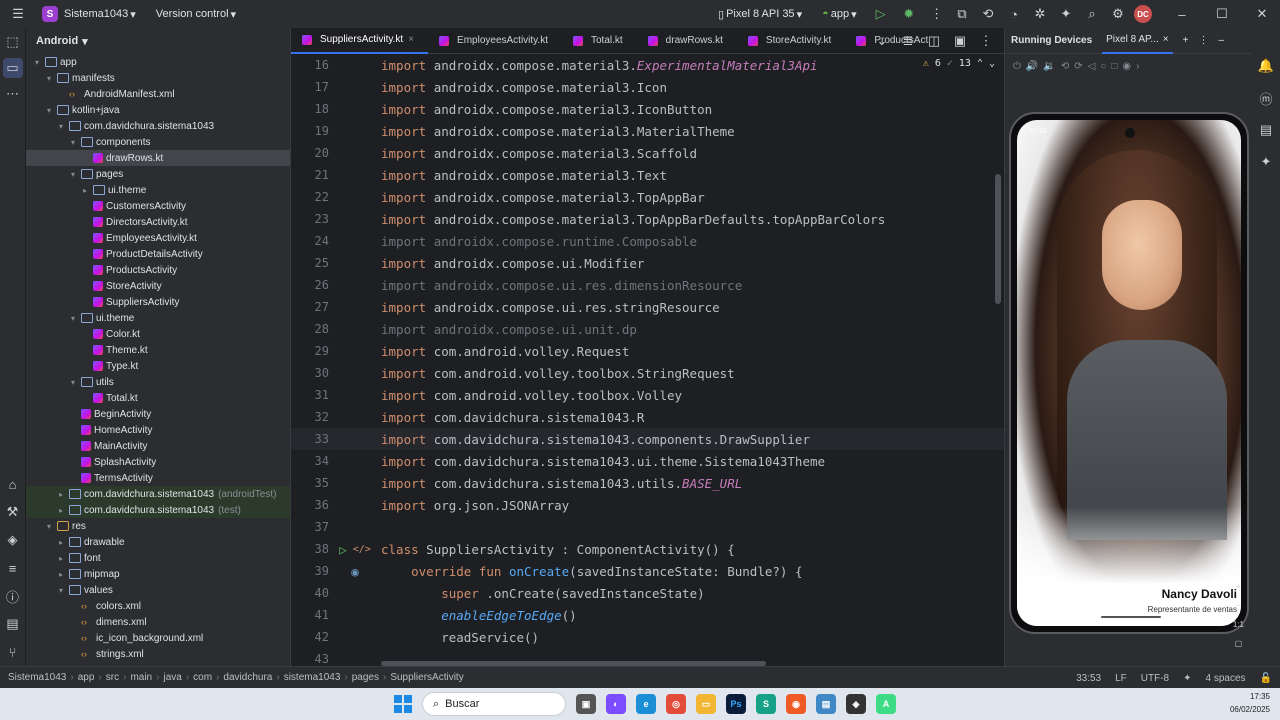  What do you see at coordinates (648, 615) in the screenshot?
I see `code-line: 41 enableEdgeToEdge()` at bounding box center [648, 615].